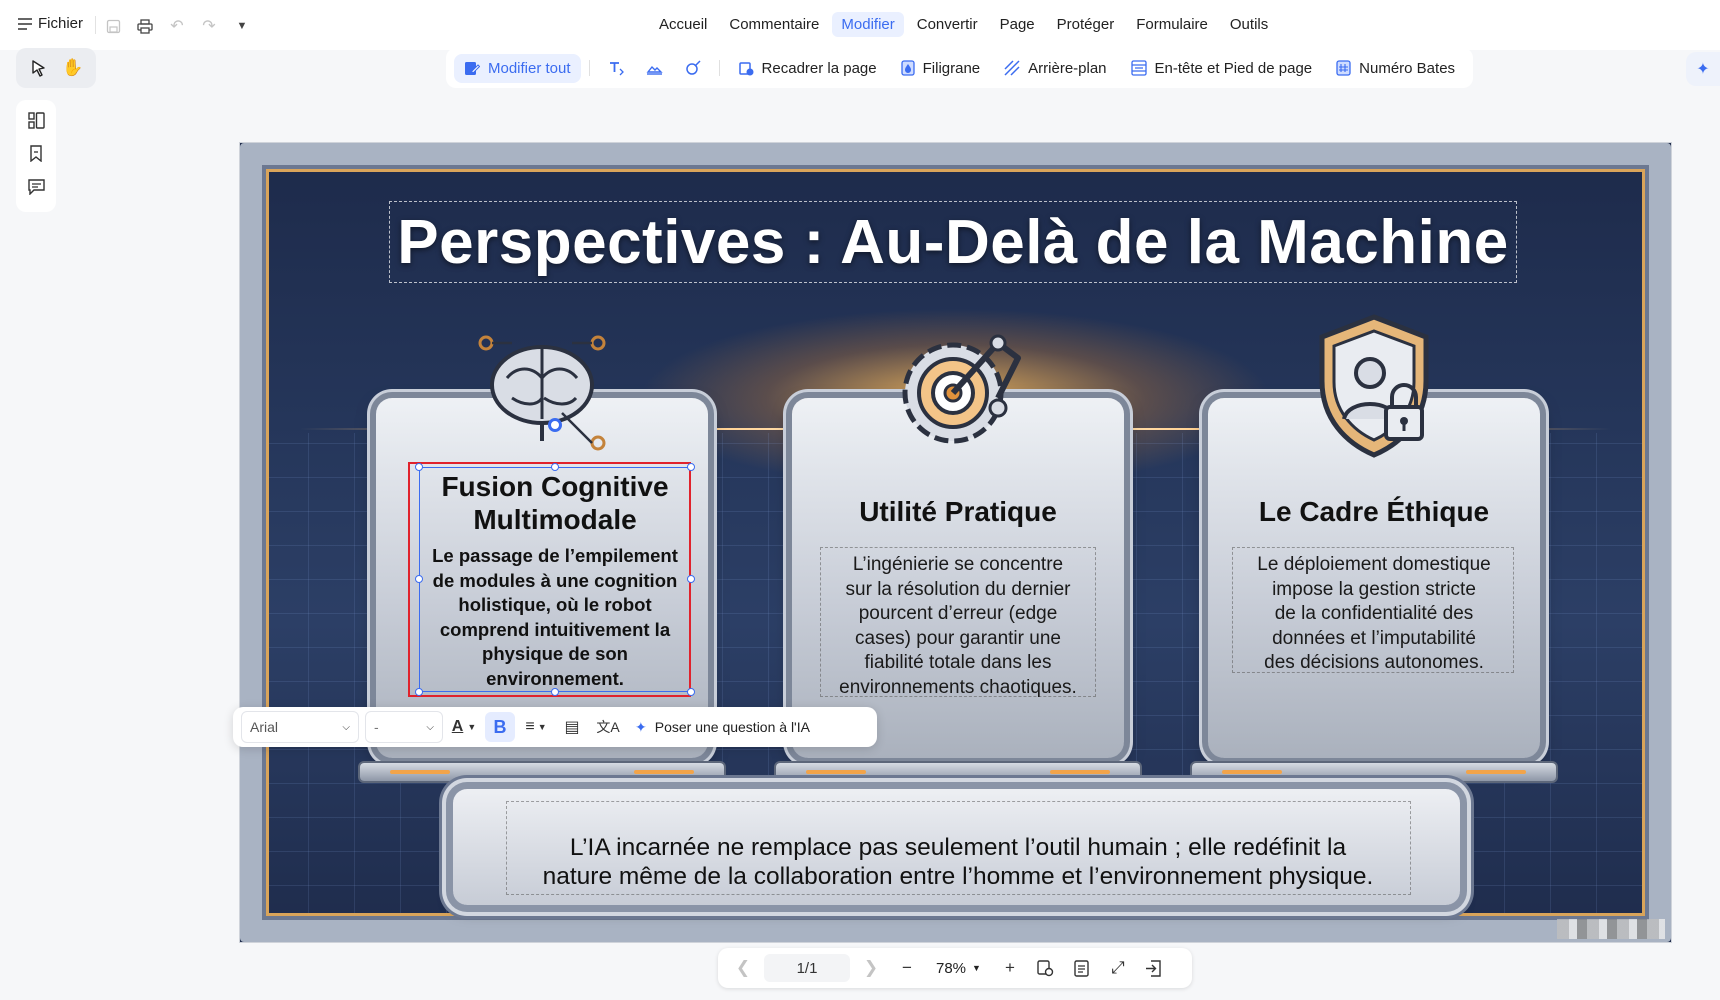  What do you see at coordinates (1172, 24) in the screenshot?
I see `menu-formulaire: Formulaire` at bounding box center [1172, 24].